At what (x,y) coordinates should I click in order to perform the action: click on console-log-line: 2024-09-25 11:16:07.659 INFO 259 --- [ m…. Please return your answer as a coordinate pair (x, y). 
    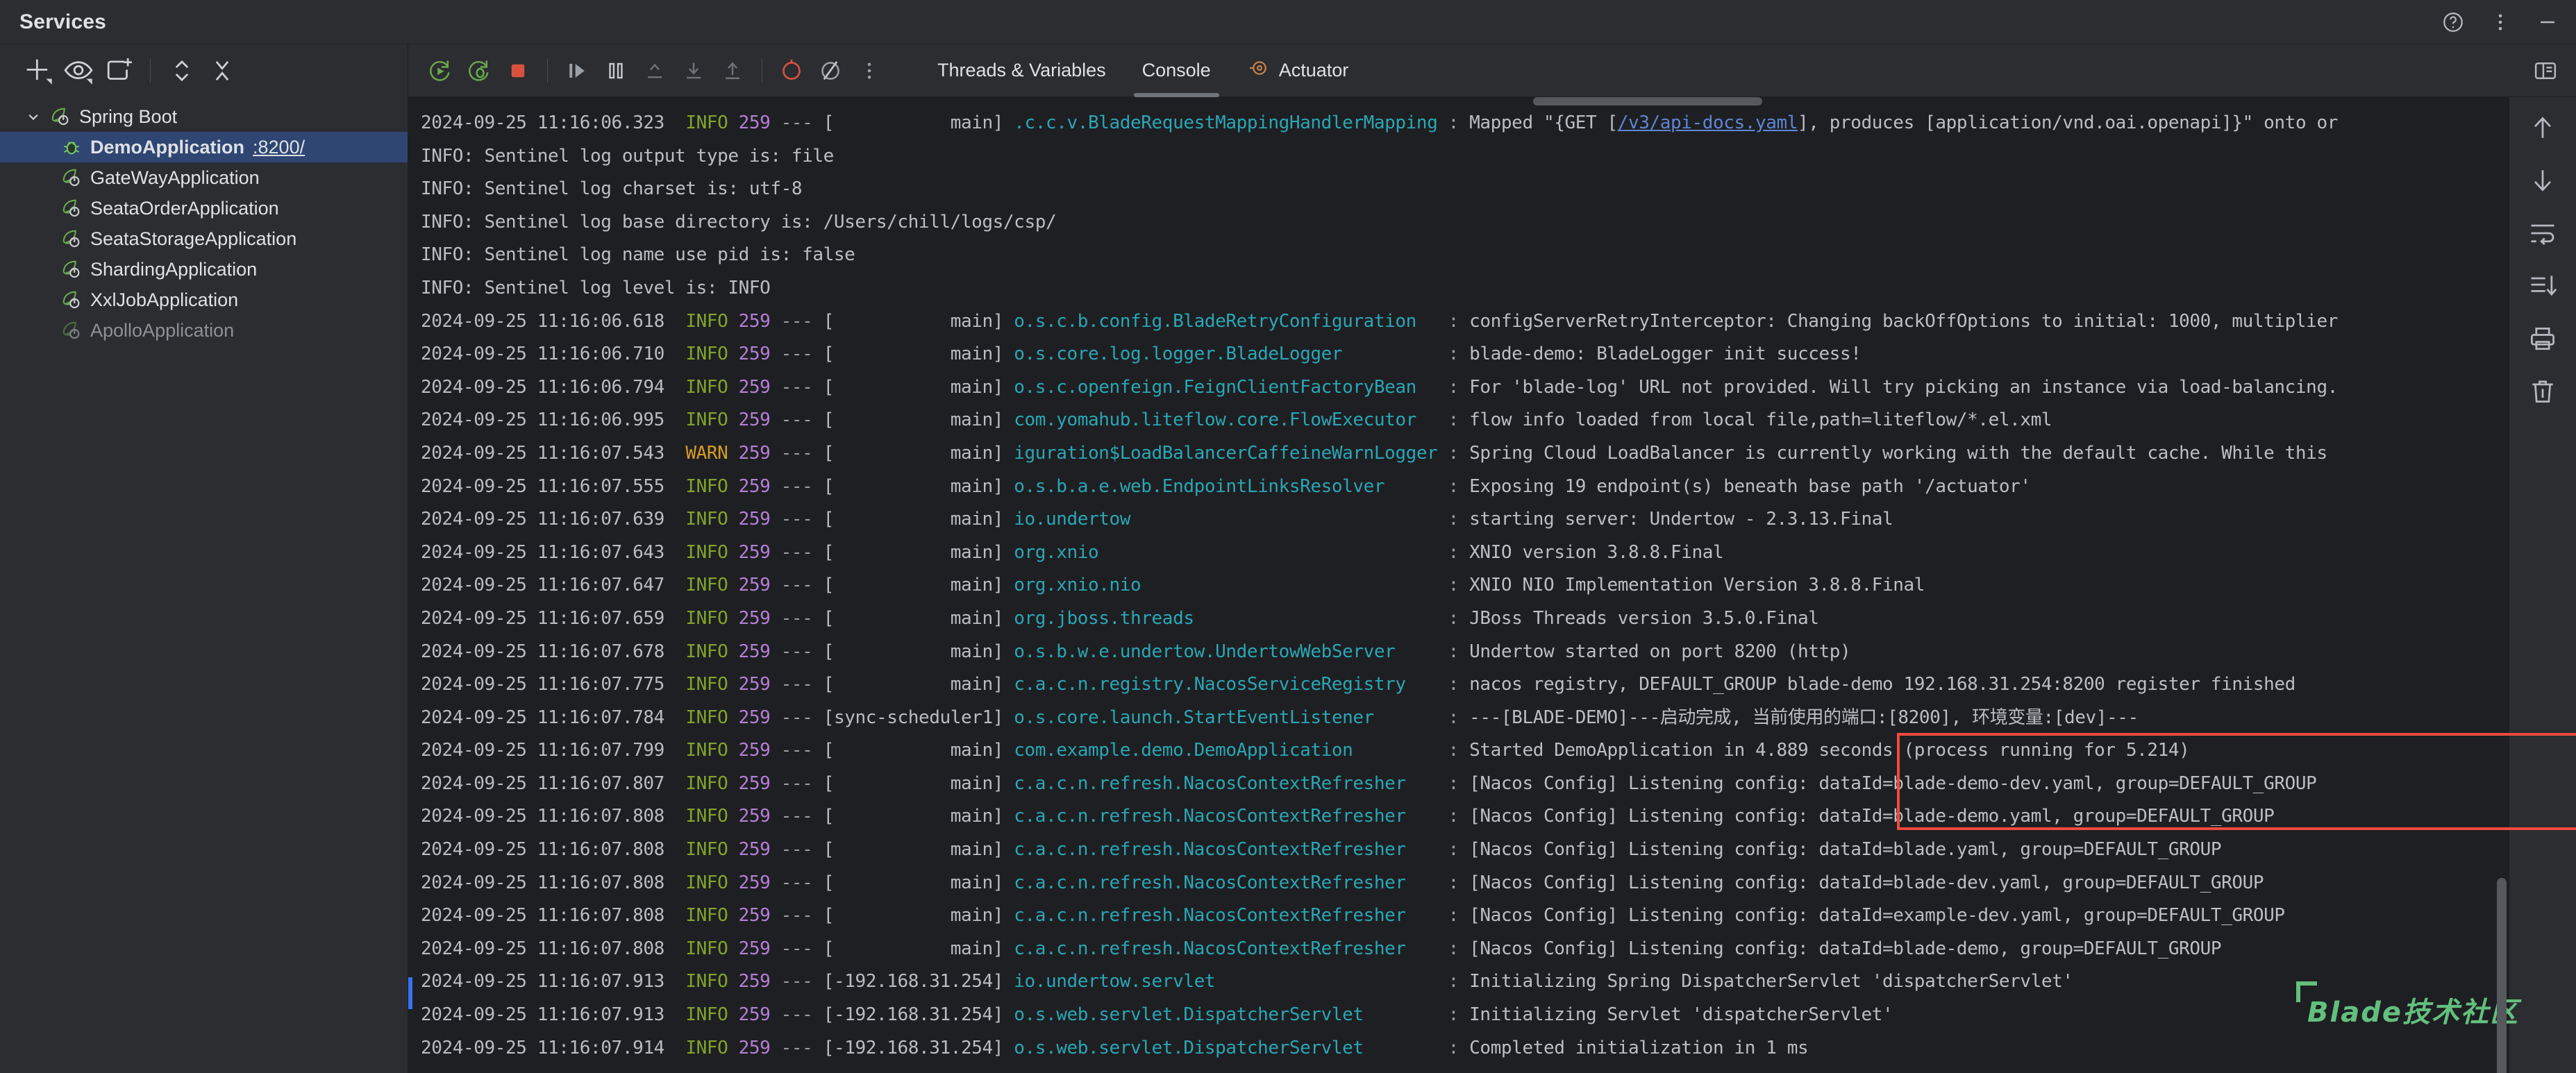
    Looking at the image, I should click on (1120, 618).